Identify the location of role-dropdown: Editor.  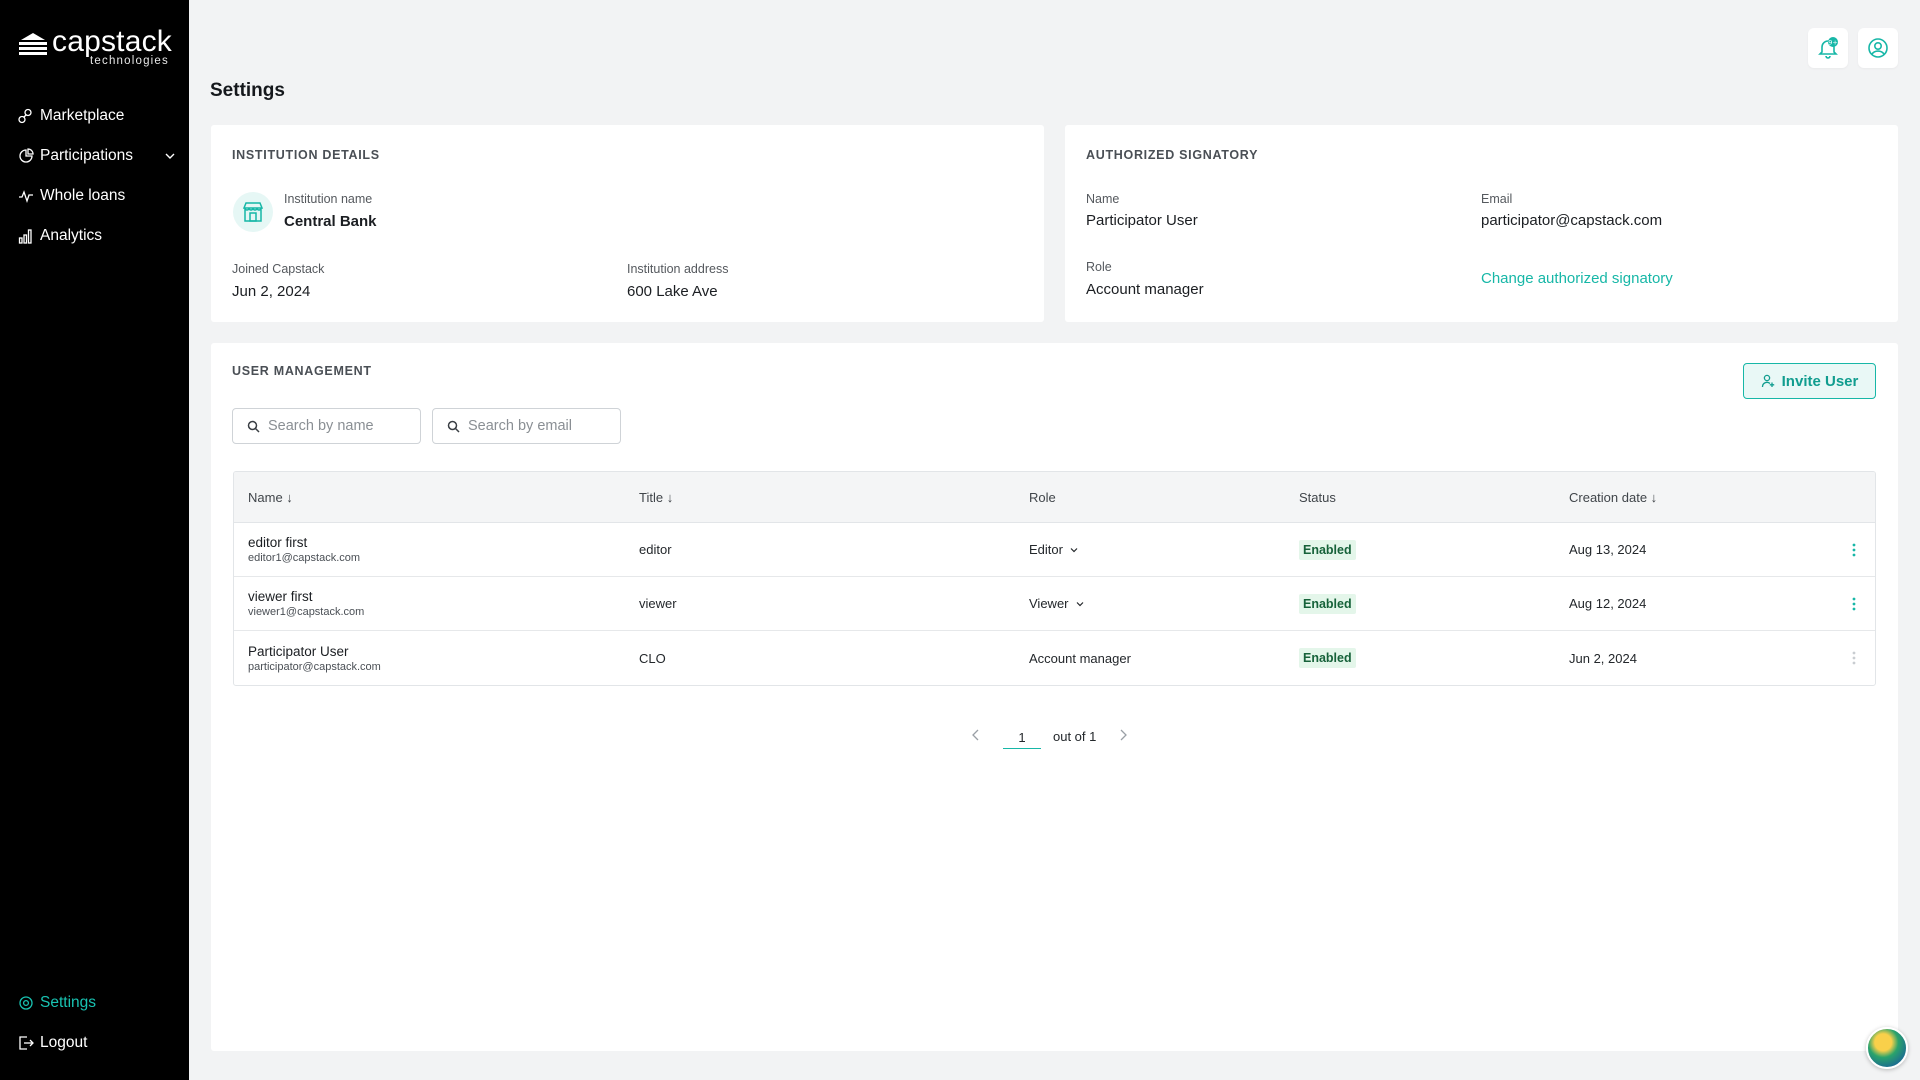
(1054, 549).